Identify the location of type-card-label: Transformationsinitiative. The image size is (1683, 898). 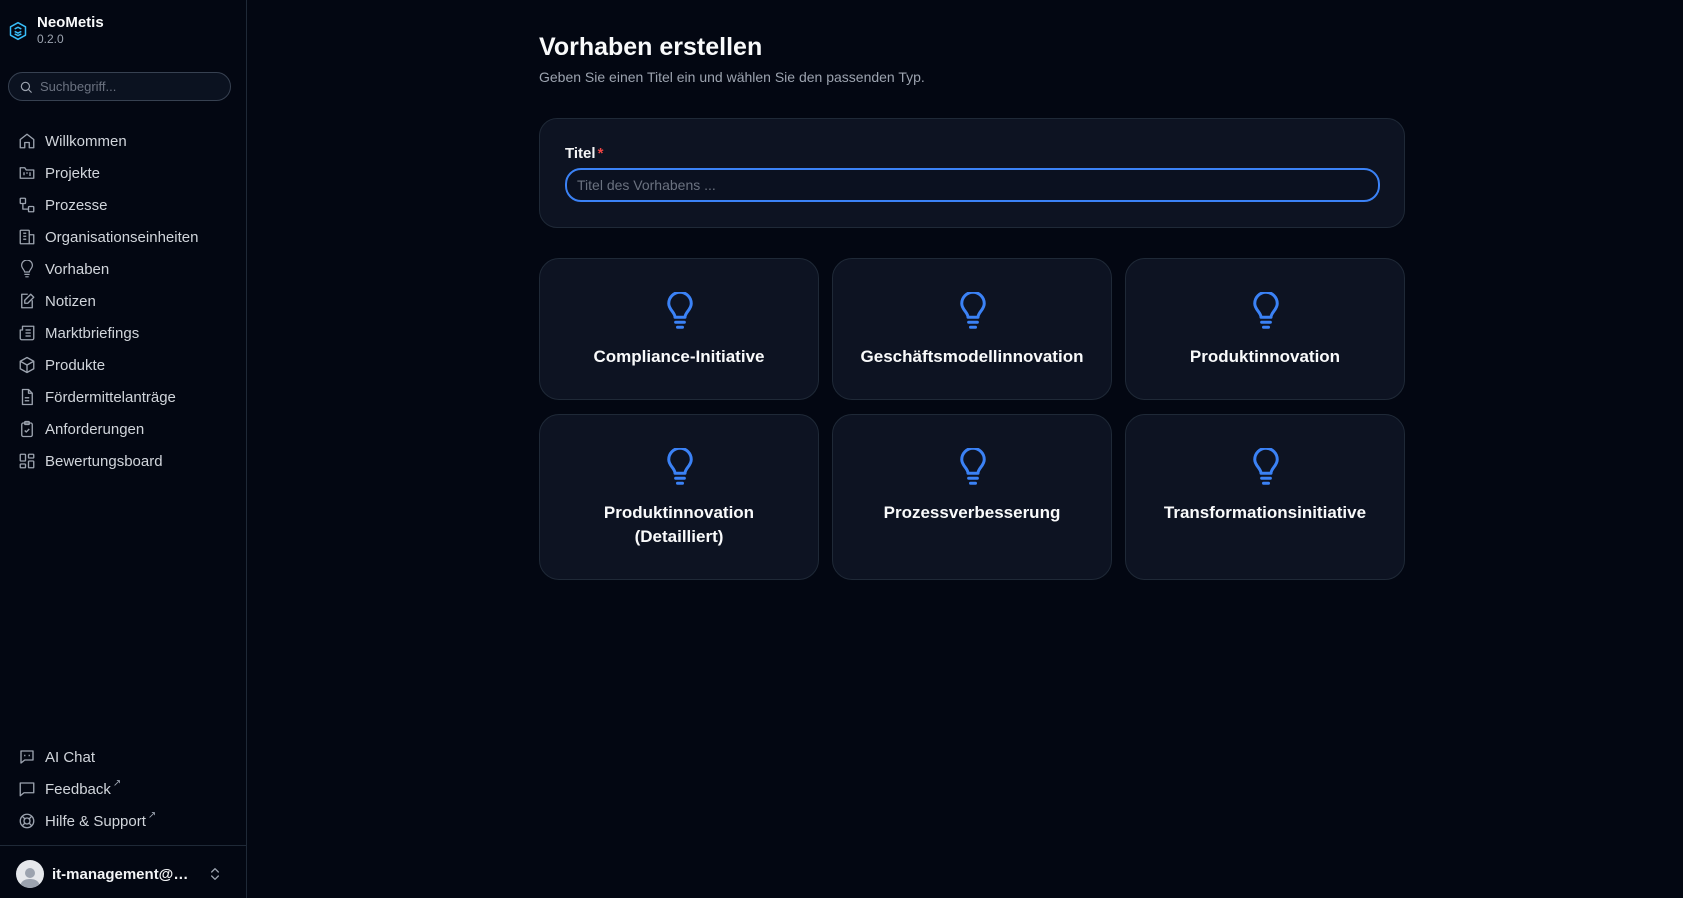
(1265, 512).